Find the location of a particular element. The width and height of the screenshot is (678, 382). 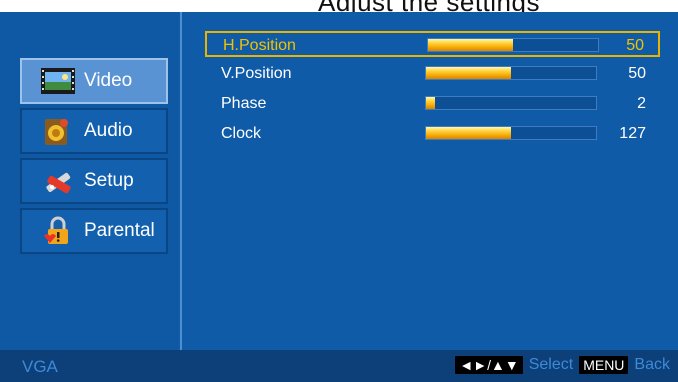

sidebar-item-parental: Parental is located at coordinates (94, 231).